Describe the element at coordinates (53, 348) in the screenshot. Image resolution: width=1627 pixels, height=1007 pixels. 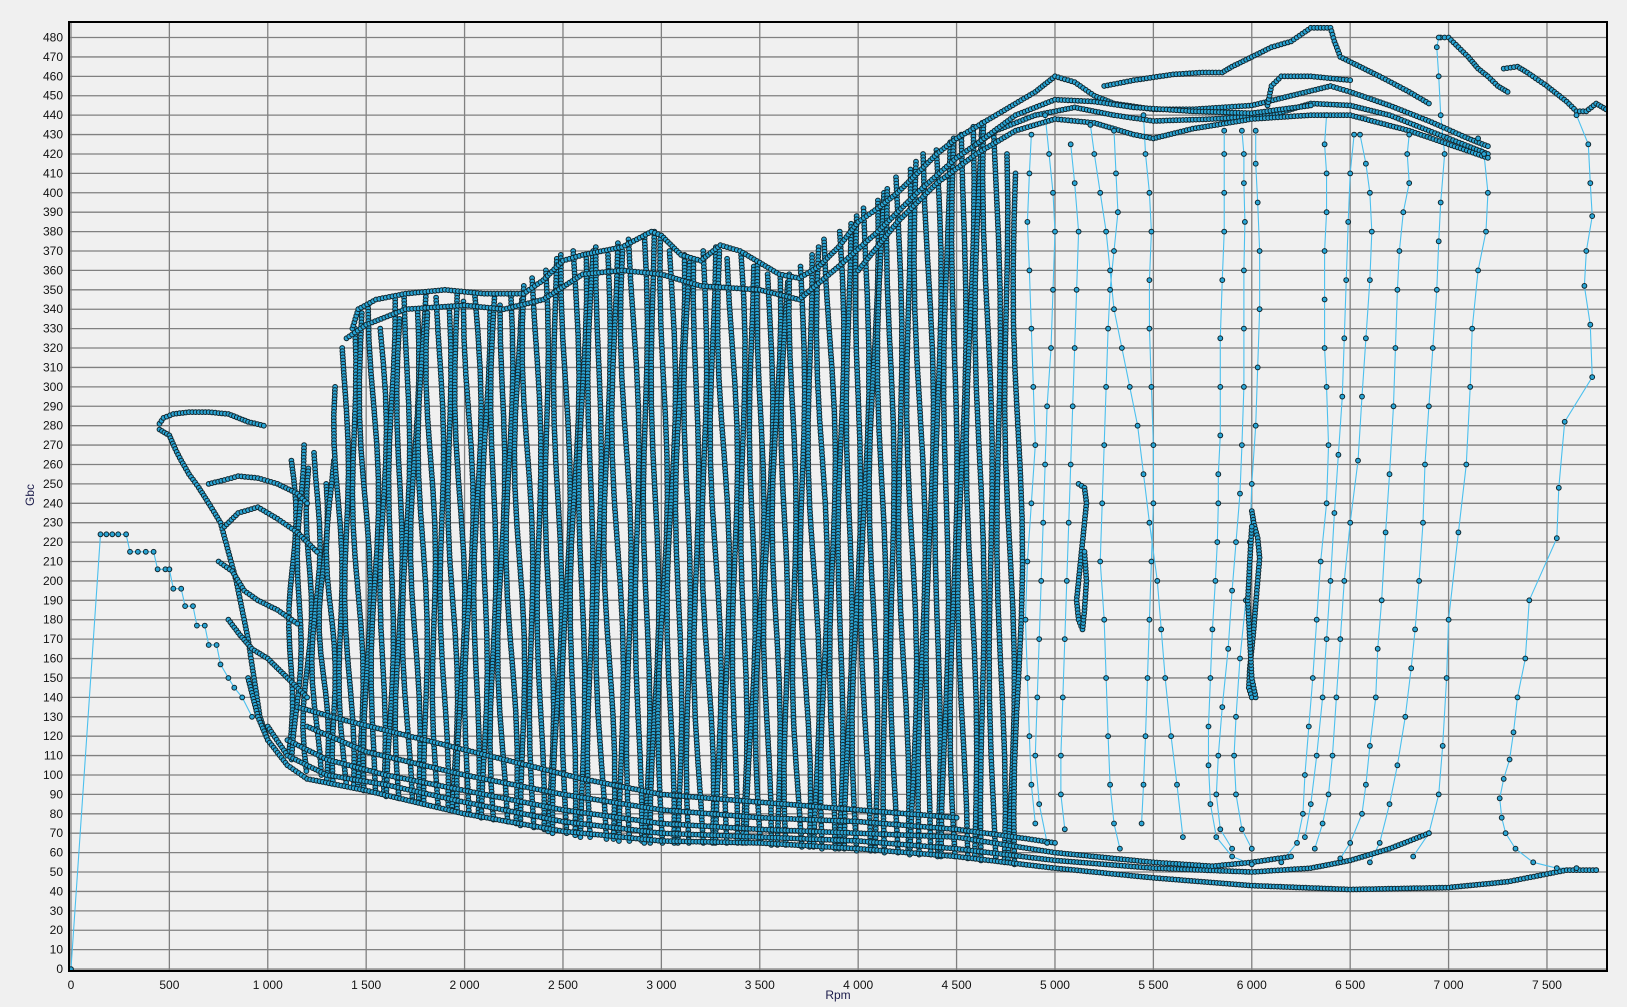
I see `y-tick-label: 320` at that location.